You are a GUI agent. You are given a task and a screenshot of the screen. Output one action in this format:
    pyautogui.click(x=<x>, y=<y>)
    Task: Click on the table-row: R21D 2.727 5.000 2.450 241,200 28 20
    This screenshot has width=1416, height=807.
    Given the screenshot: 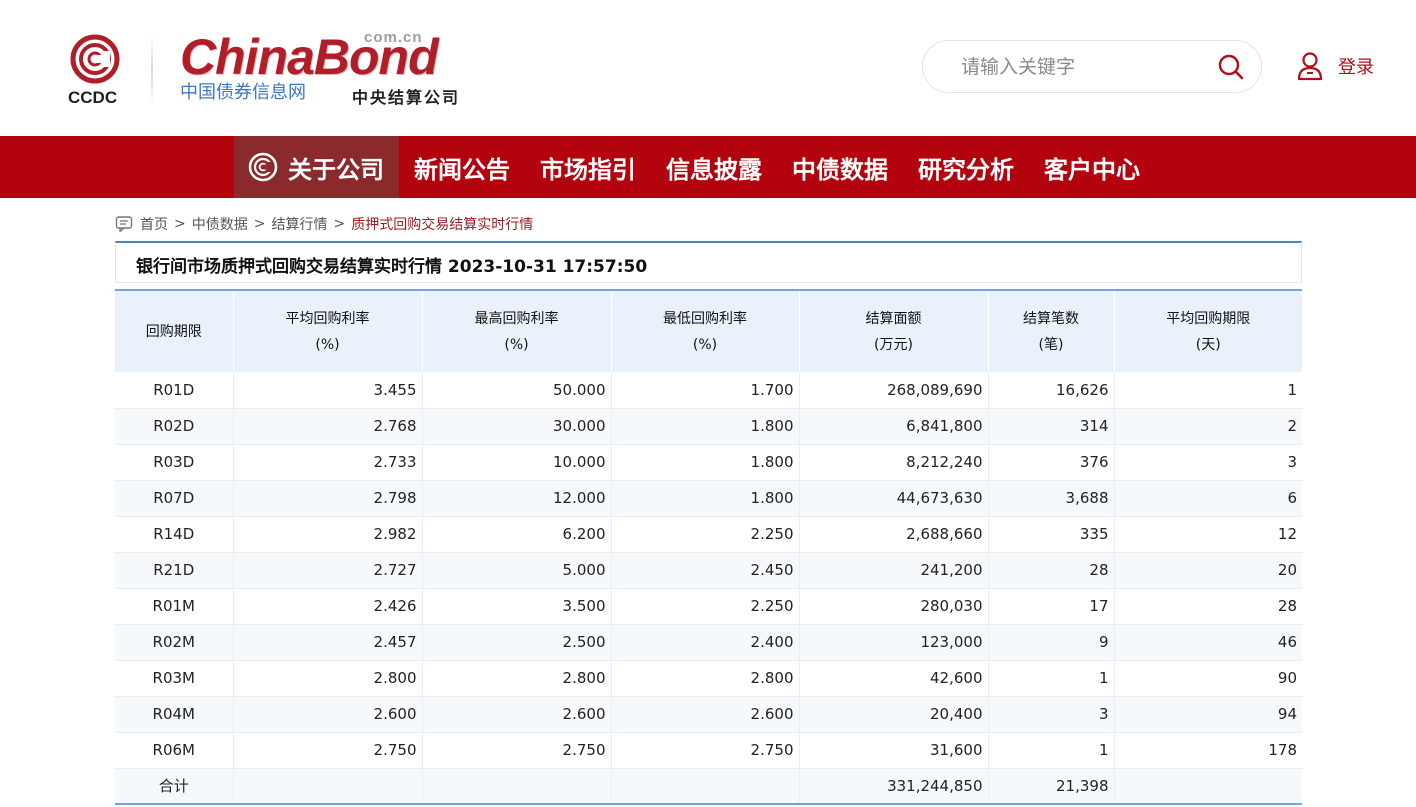 What is the action you would take?
    pyautogui.click(x=708, y=570)
    